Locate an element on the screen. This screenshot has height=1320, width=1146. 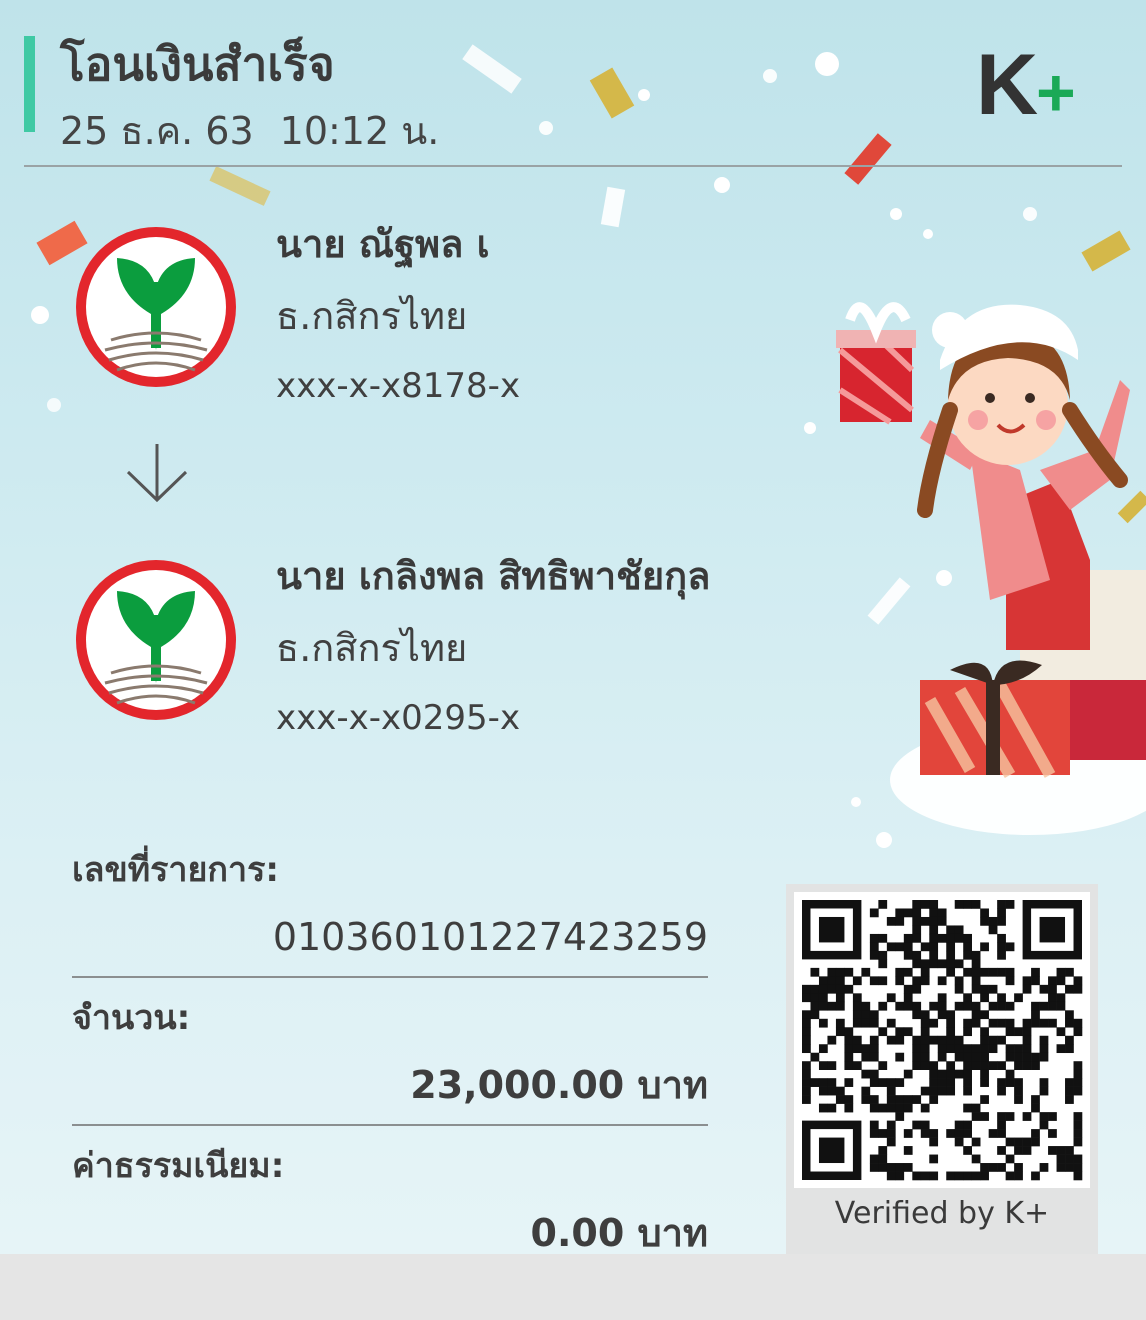
sender-name: นาย ณัฐพล เ is located at coordinates (383, 244).